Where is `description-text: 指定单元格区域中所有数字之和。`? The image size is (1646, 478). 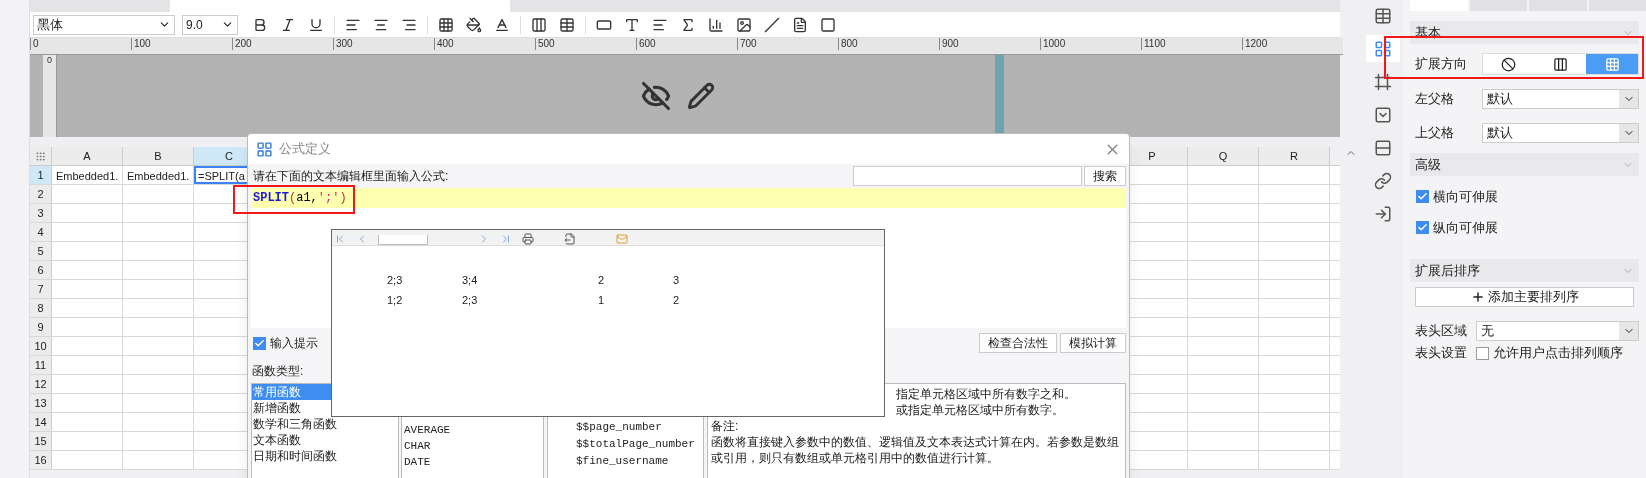
description-text: 指定单元格区域中所有数字之和。 is located at coordinates (986, 394).